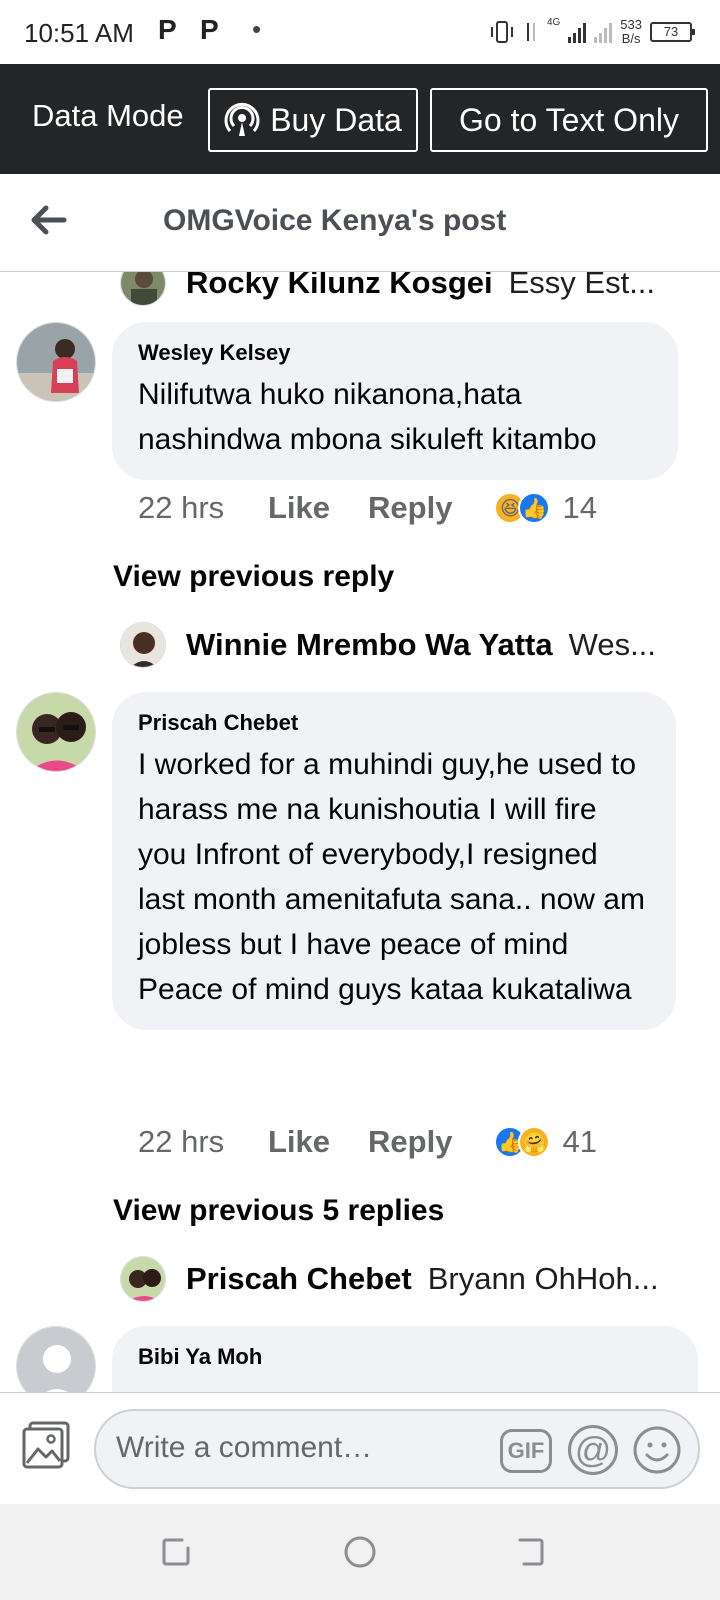 The height and width of the screenshot is (1600, 720). I want to click on comment-bubble: Bibi Ya Moh, so click(405, 1359).